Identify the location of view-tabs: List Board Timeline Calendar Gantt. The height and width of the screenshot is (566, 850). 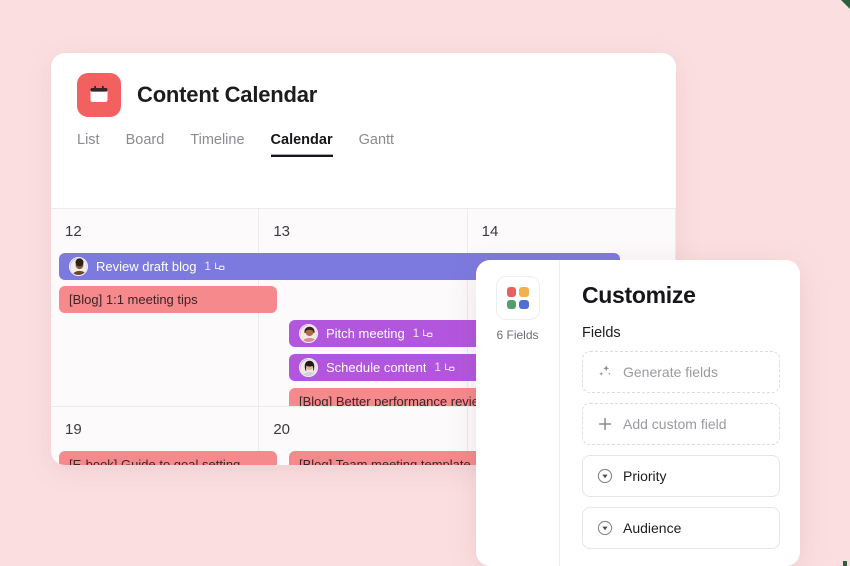
(363, 137).